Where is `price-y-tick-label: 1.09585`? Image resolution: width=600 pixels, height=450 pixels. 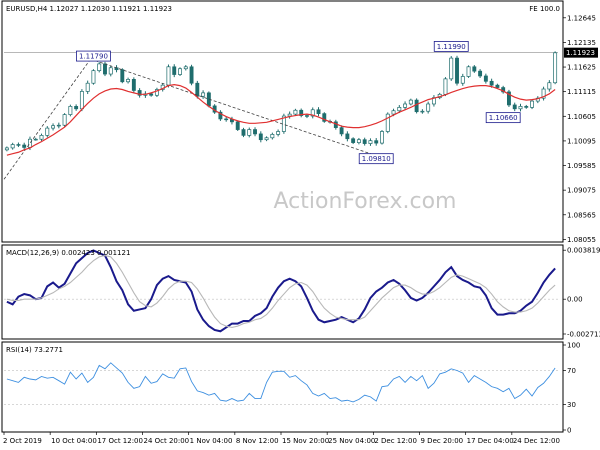 price-y-tick-label: 1.09585 is located at coordinates (581, 166).